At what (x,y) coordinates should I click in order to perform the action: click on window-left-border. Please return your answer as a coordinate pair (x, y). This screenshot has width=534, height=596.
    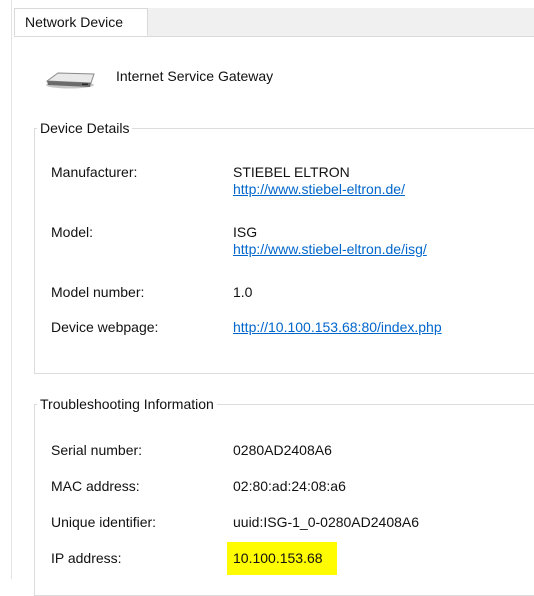
    Looking at the image, I should click on (11, 289).